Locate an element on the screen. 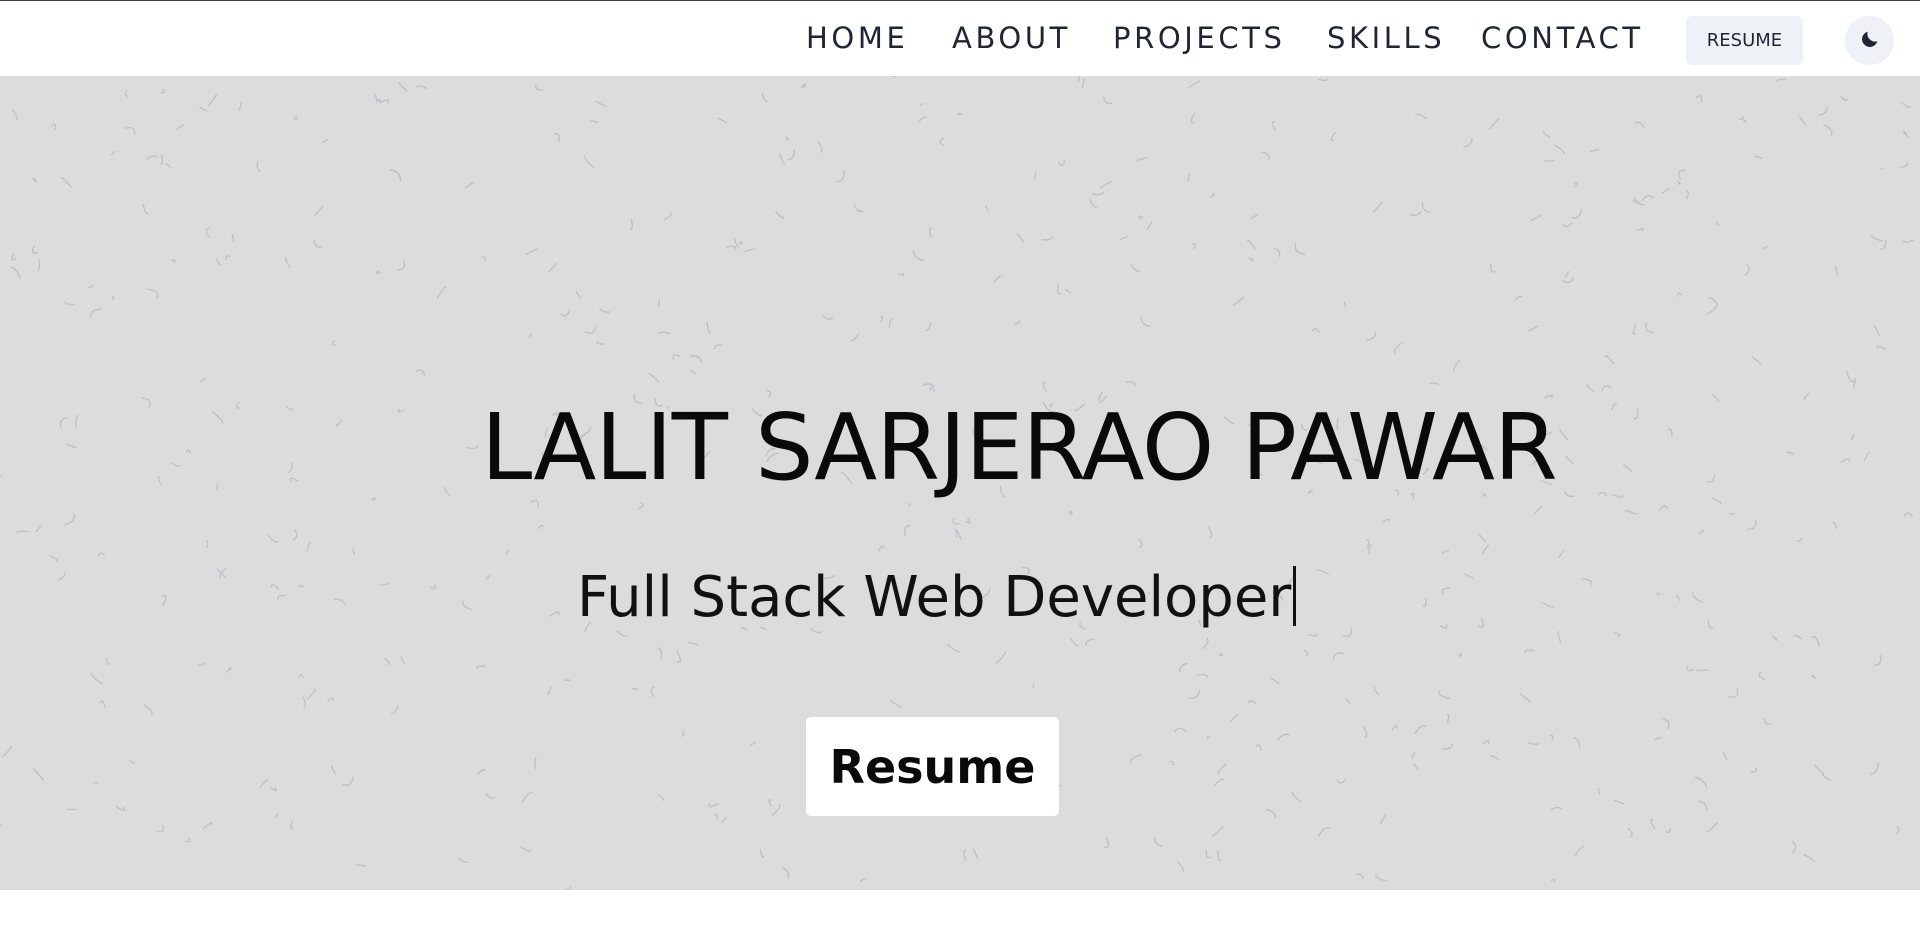  moon-icon is located at coordinates (1870, 40).